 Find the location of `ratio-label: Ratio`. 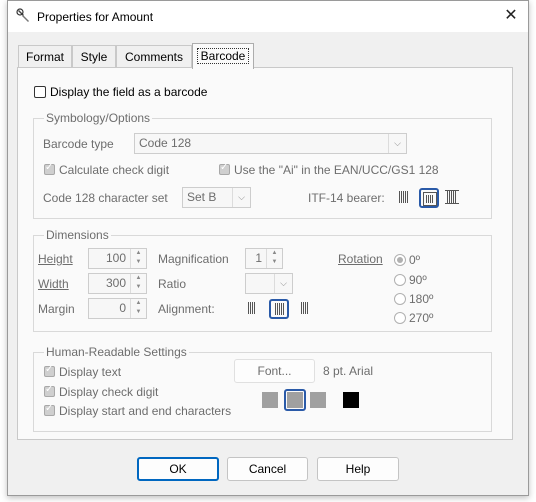

ratio-label: Ratio is located at coordinates (172, 284).